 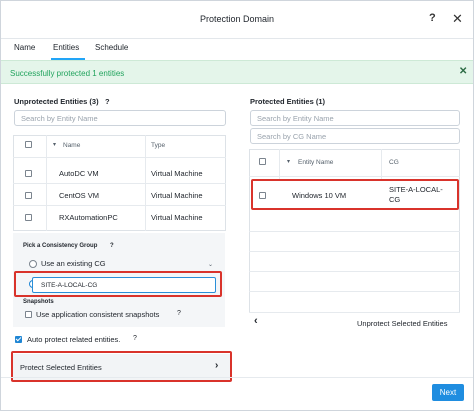 What do you see at coordinates (158, 145) in the screenshot?
I see `column-header-type: Type` at bounding box center [158, 145].